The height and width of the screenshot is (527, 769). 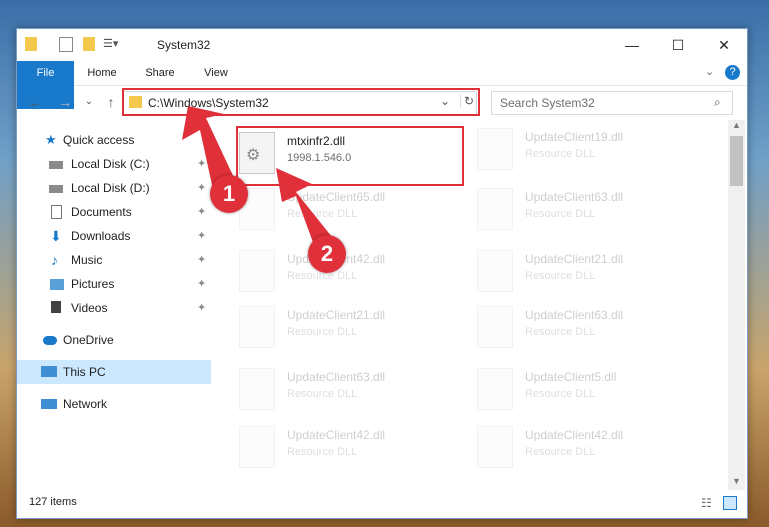 I want to click on step-badge-1: 1, so click(x=229, y=194).